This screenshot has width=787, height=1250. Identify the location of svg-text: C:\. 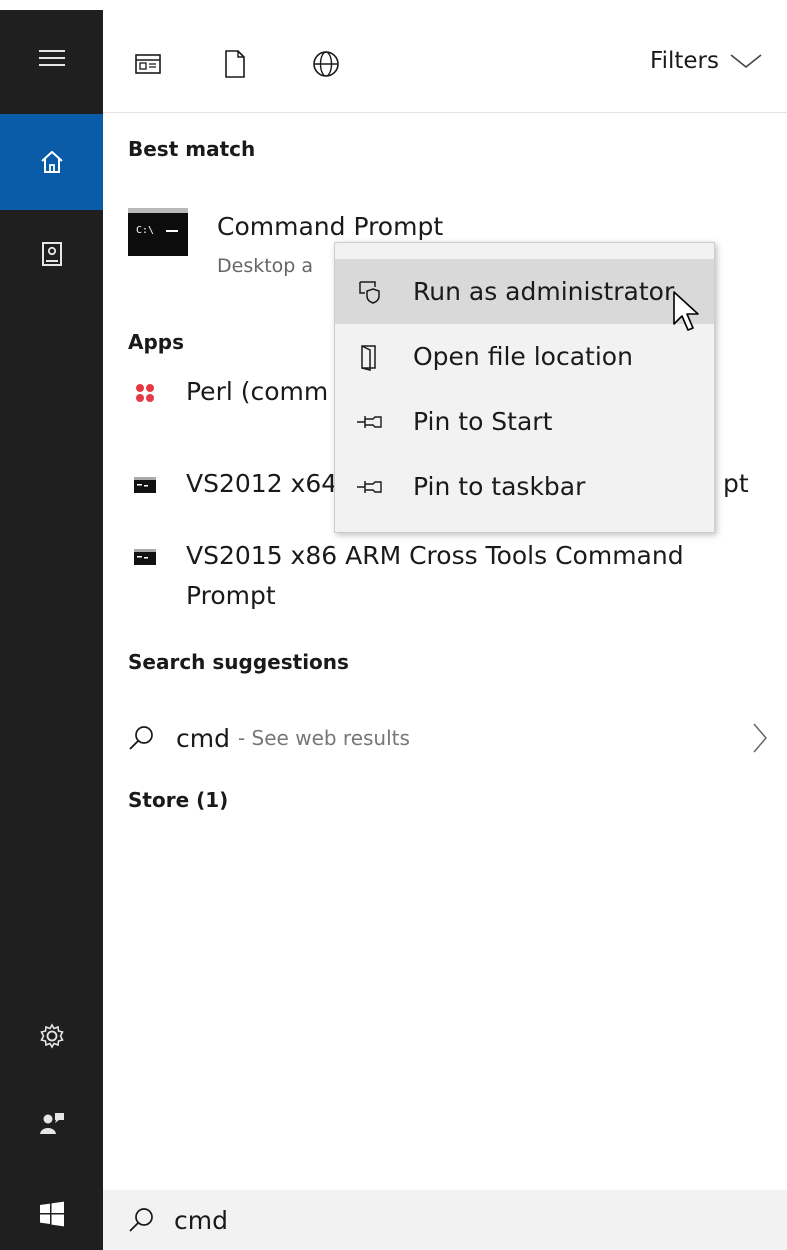
(145, 230).